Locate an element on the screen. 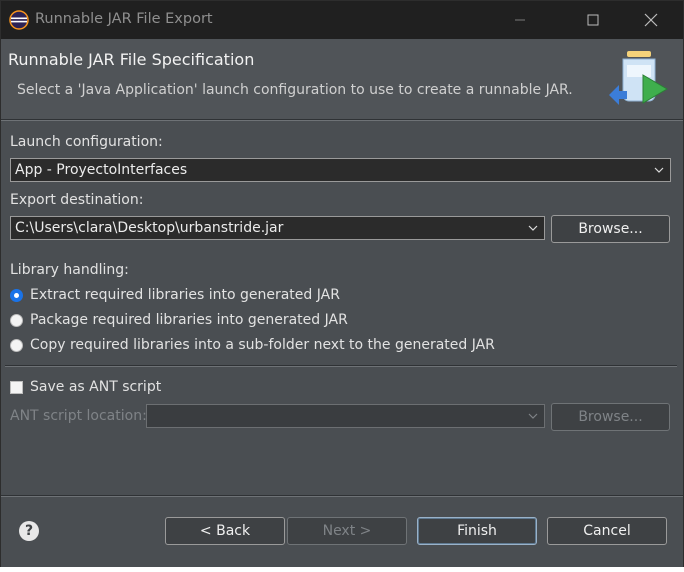 This screenshot has width=684, height=572. save-ant-script-checkbox: Save as ANT script is located at coordinates (85, 387).